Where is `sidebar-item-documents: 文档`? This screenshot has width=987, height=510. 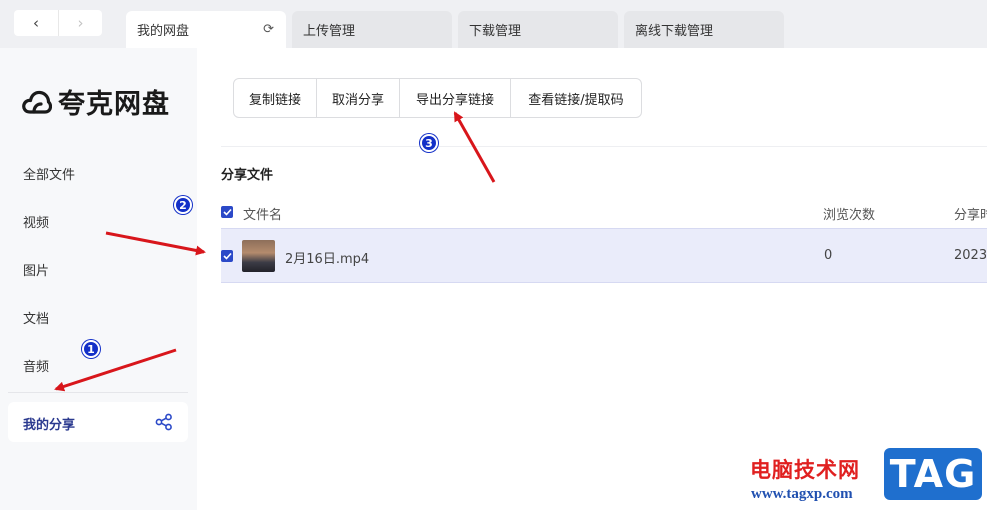
sidebar-item-documents: 文档 is located at coordinates (36, 317).